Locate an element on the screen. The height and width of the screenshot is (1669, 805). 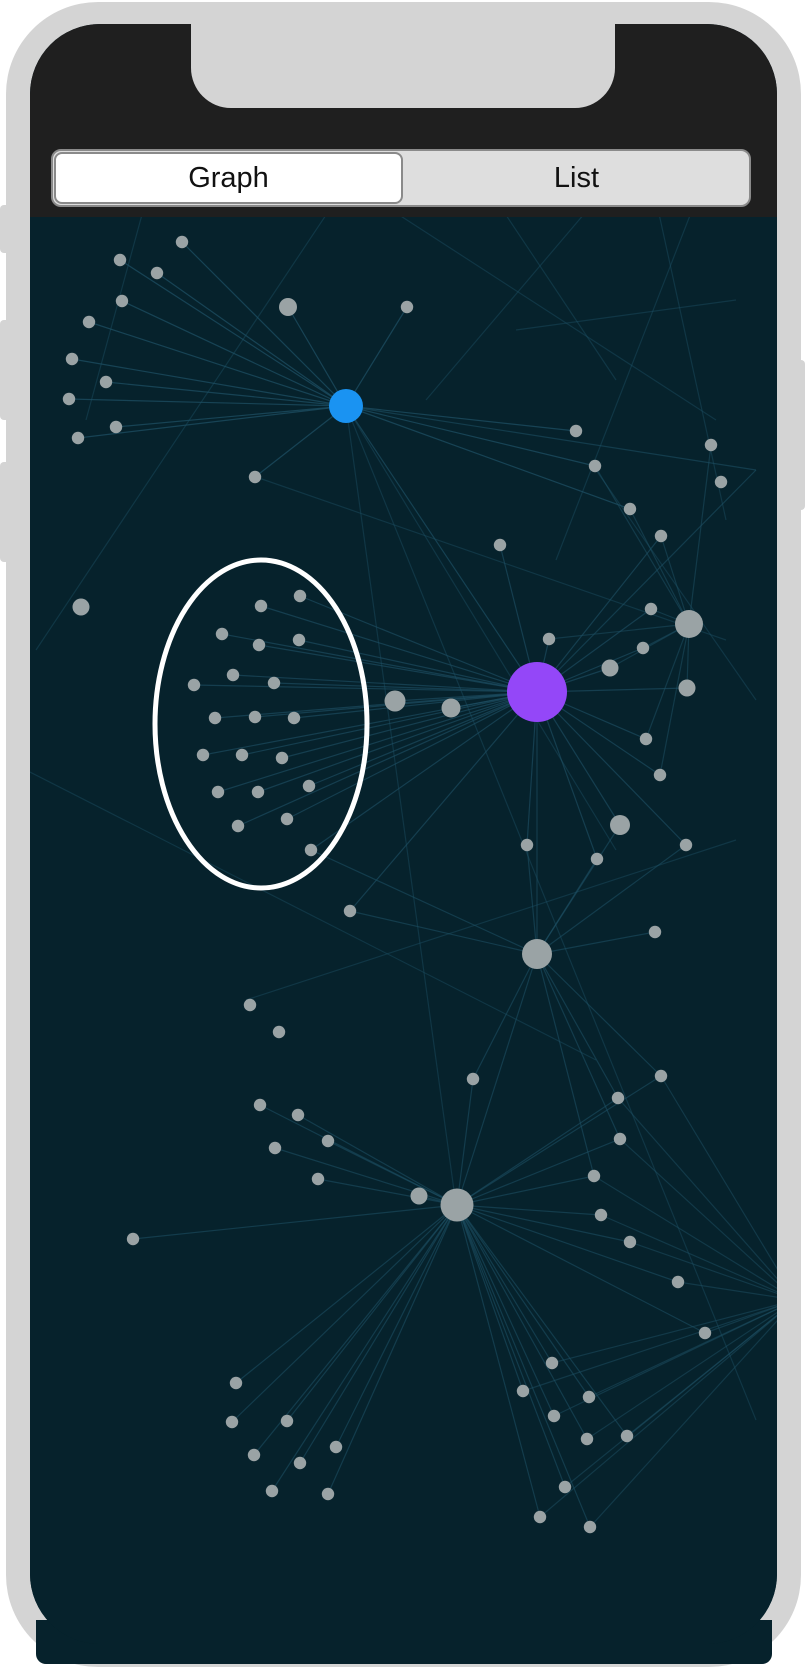
graph-node-hub-blue is located at coordinates (346, 406).